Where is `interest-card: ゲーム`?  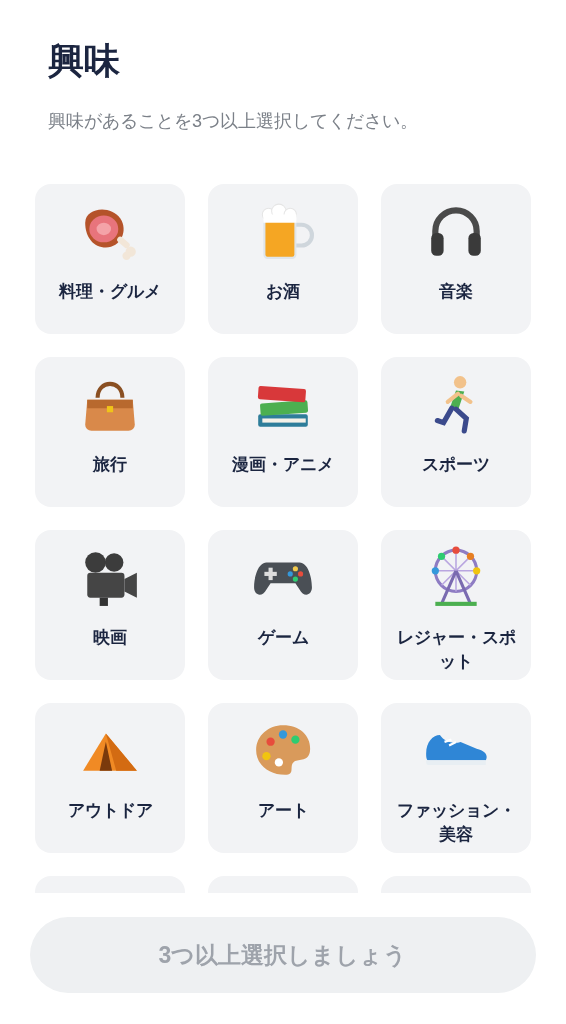 interest-card: ゲーム is located at coordinates (283, 605).